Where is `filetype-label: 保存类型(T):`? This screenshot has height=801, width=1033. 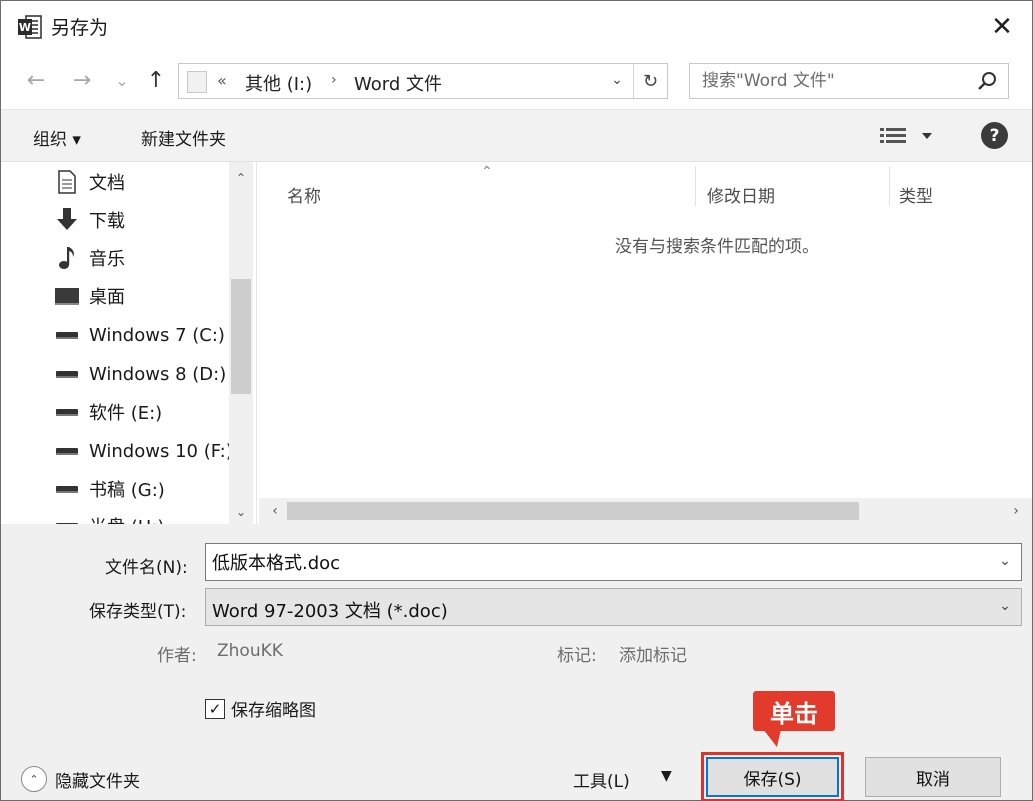 filetype-label: 保存类型(T): is located at coordinates (138, 612).